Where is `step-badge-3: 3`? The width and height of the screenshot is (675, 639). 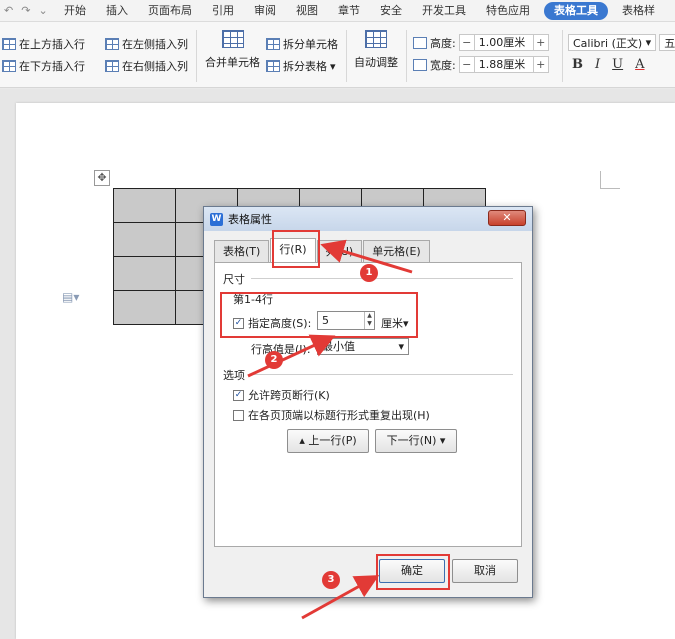 step-badge-3: 3 is located at coordinates (331, 580).